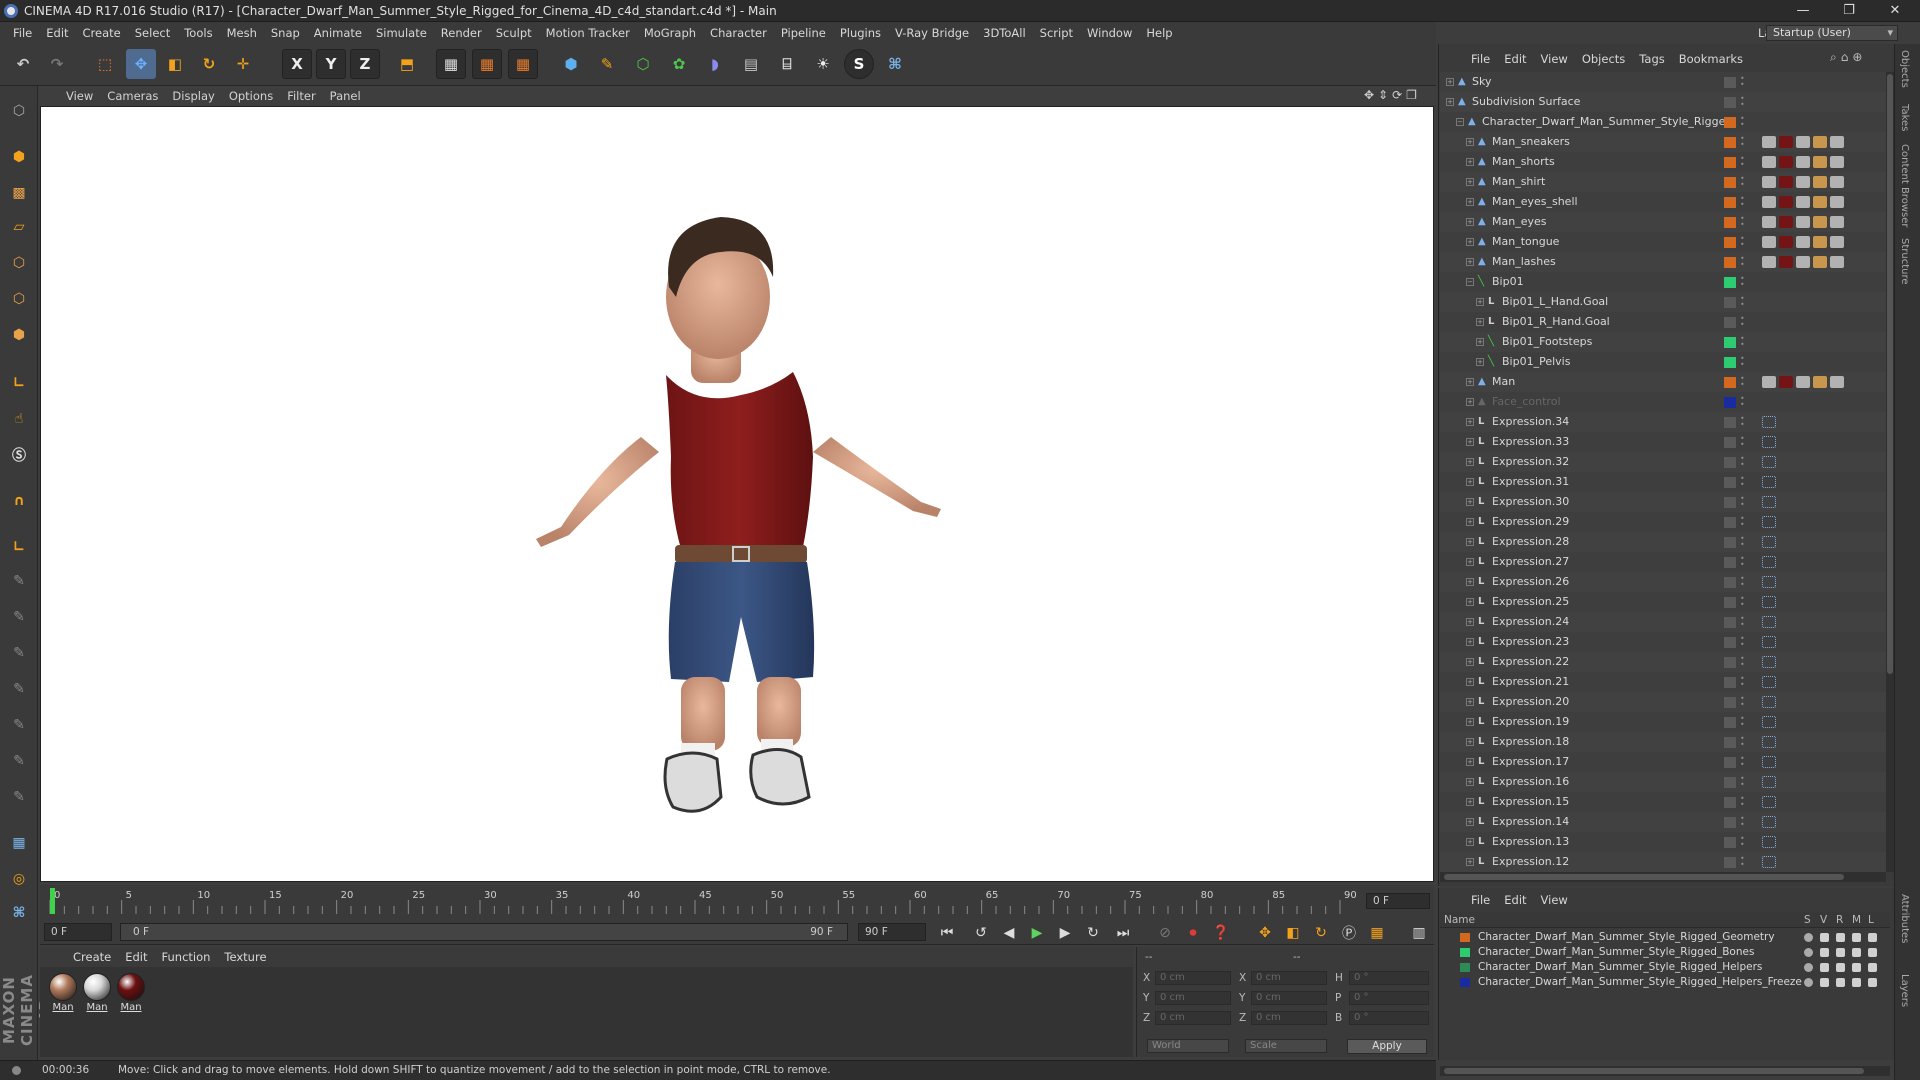 The height and width of the screenshot is (1080, 1920). I want to click on object-row: + L Expression.32 • •, so click(1664, 462).